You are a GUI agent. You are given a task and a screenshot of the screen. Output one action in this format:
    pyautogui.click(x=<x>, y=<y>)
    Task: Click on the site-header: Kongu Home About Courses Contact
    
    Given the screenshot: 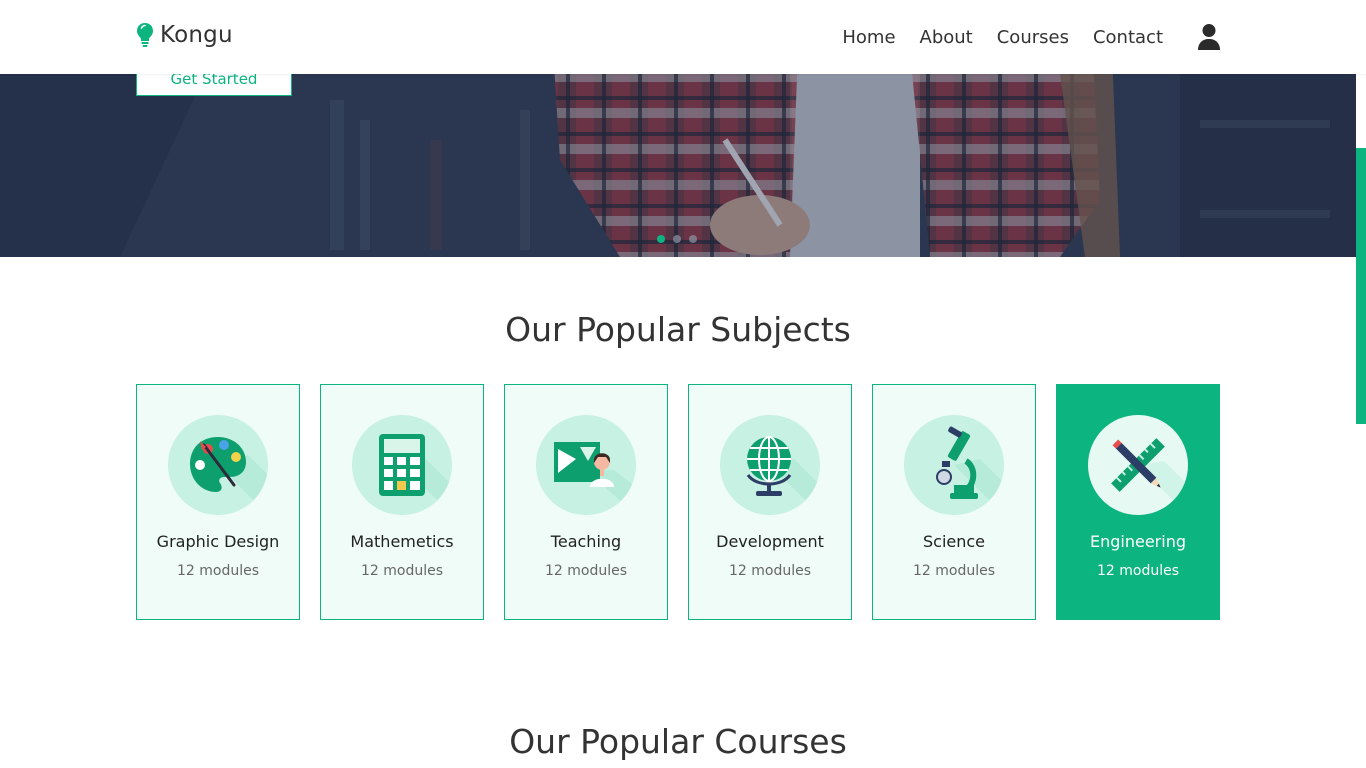 What is the action you would take?
    pyautogui.click(x=683, y=37)
    